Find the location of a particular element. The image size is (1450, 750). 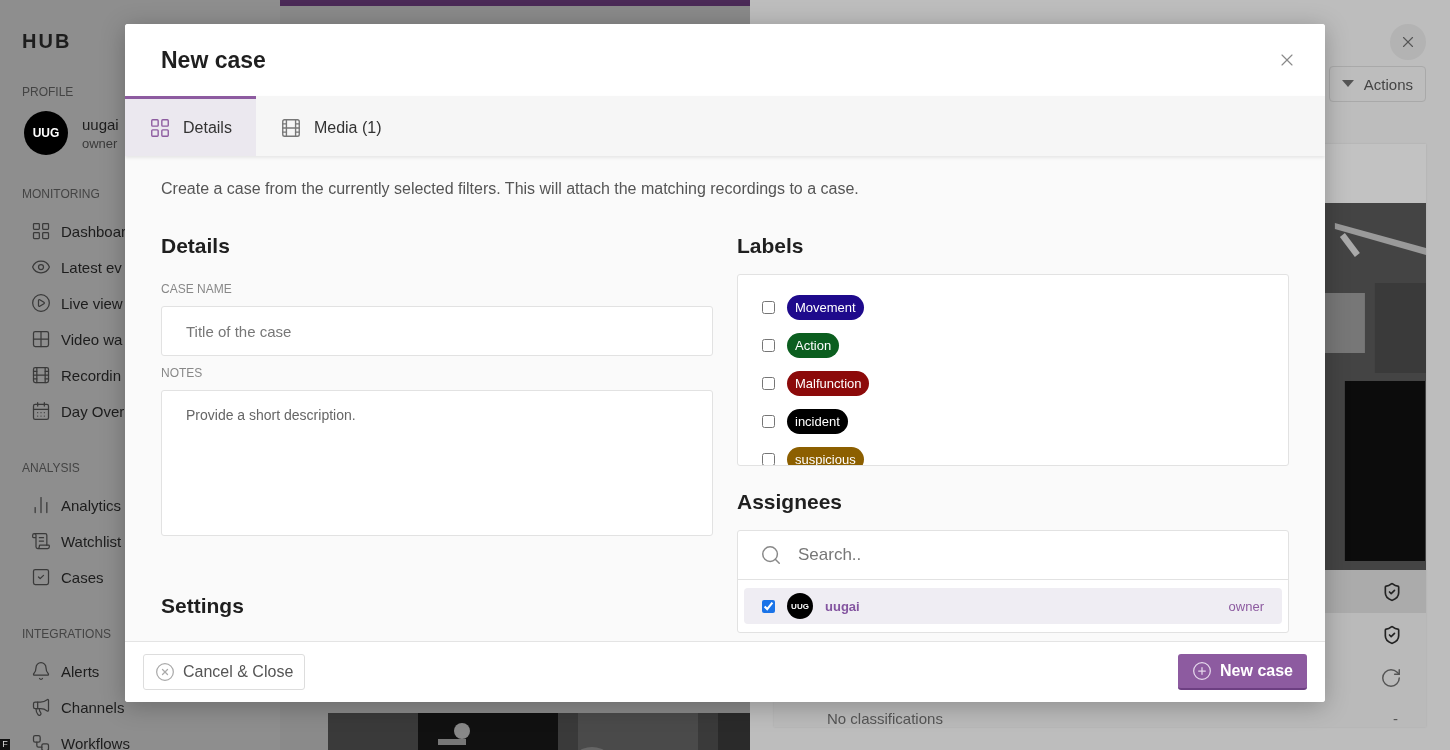

section-heading: Labels is located at coordinates (771, 246).